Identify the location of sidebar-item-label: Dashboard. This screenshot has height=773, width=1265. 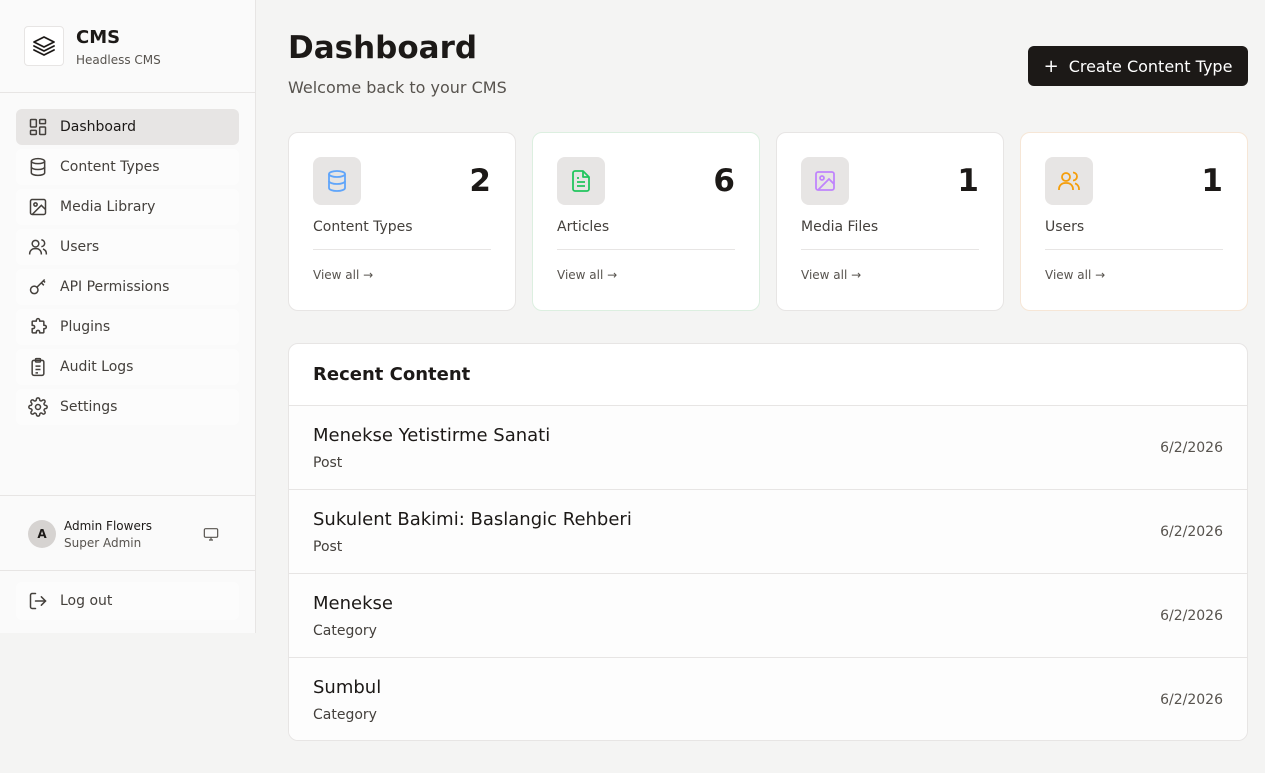
(98, 127).